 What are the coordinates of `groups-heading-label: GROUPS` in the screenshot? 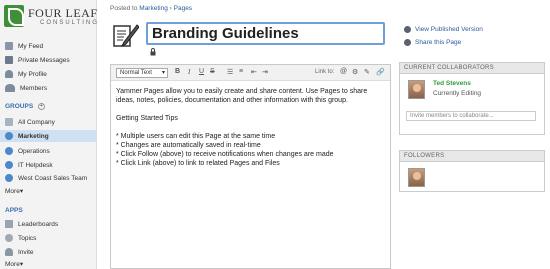 It's located at (19, 107).